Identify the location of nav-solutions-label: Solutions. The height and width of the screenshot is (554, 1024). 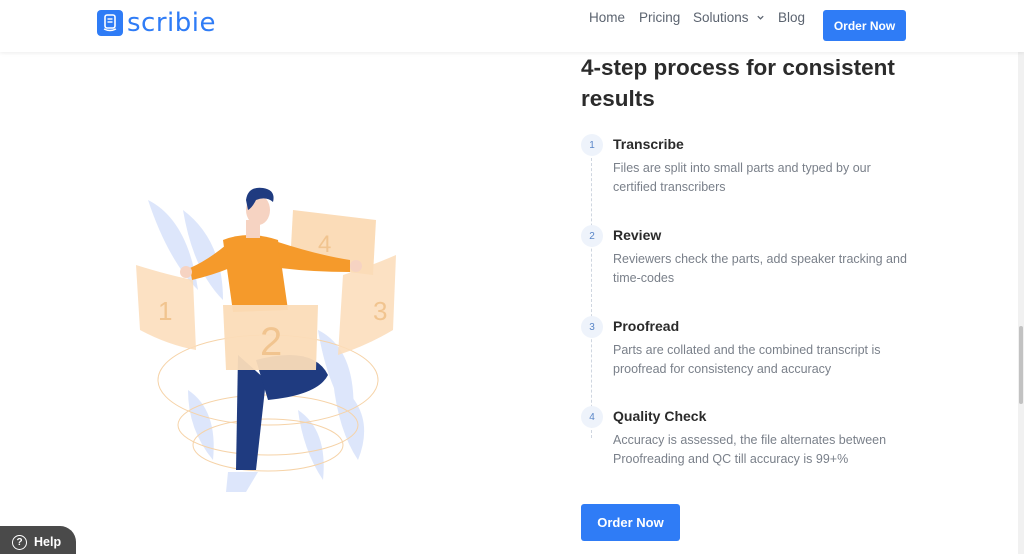
(721, 17).